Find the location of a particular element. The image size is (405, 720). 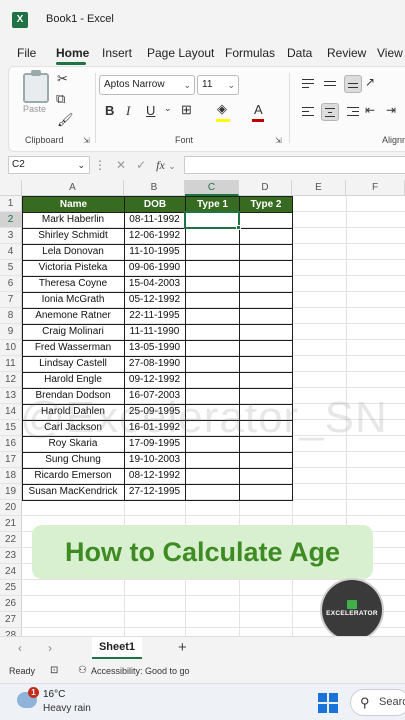

insert-function-button: fx is located at coordinates (160, 165).